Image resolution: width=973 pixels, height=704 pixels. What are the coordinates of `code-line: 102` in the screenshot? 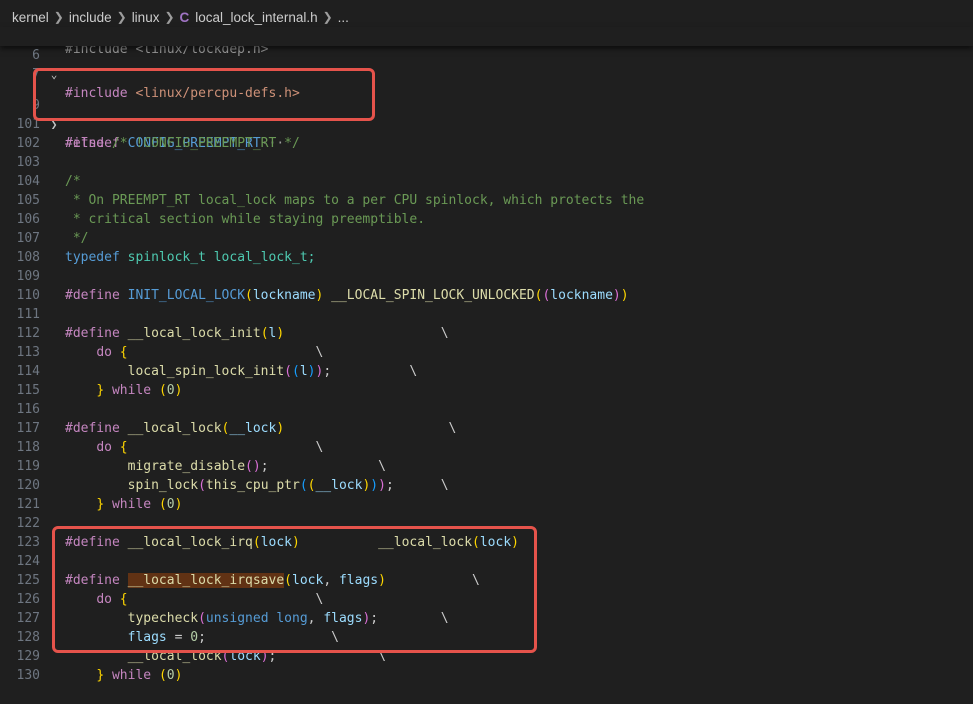 It's located at (486, 133).